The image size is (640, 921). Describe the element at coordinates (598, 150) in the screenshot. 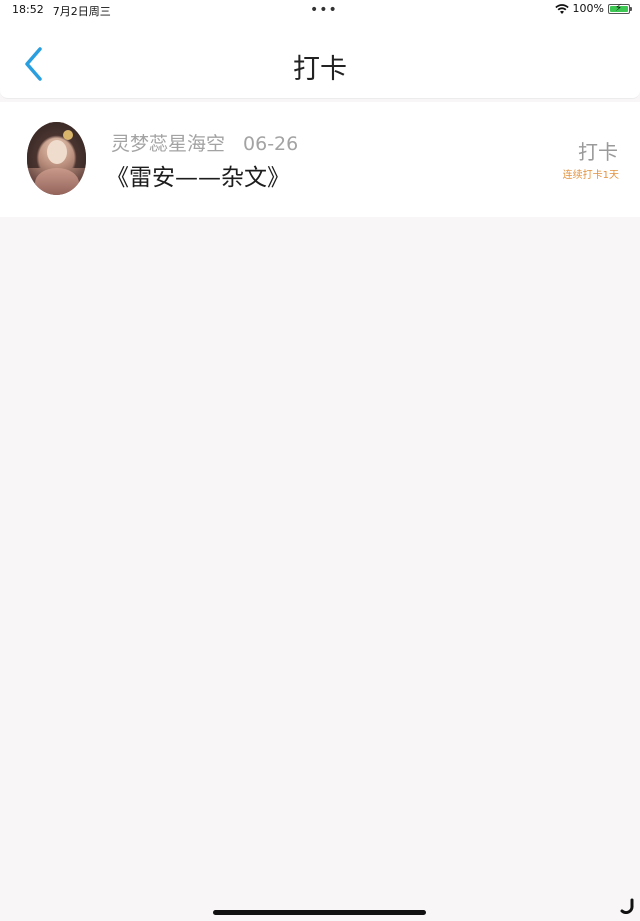

I see `checkin-button: 打卡` at that location.